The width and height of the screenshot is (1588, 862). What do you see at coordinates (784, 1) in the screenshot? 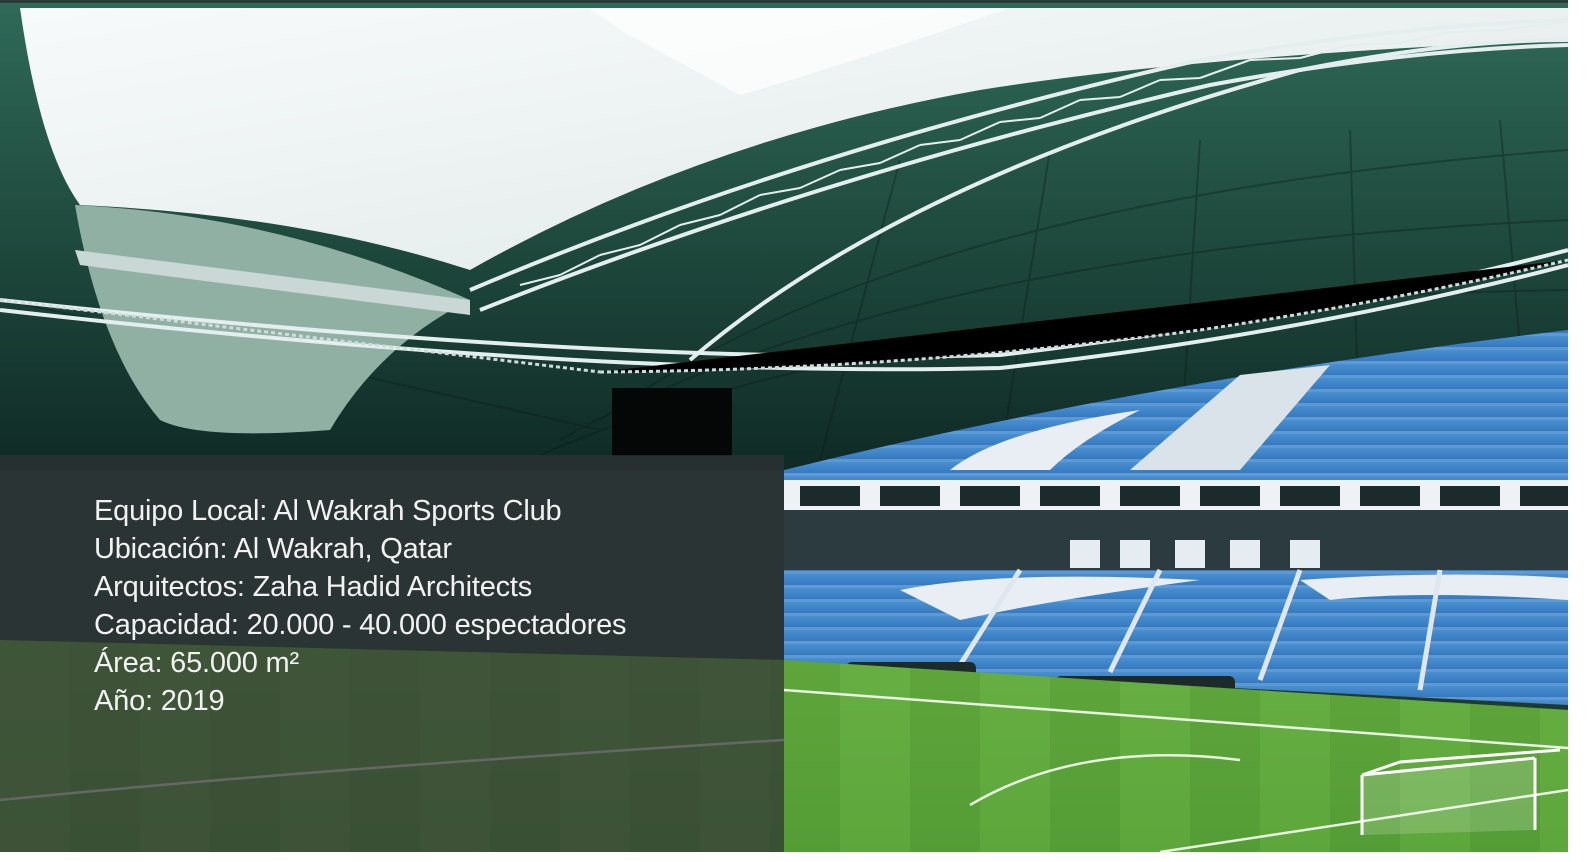
I see `top-edge-strip` at bounding box center [784, 1].